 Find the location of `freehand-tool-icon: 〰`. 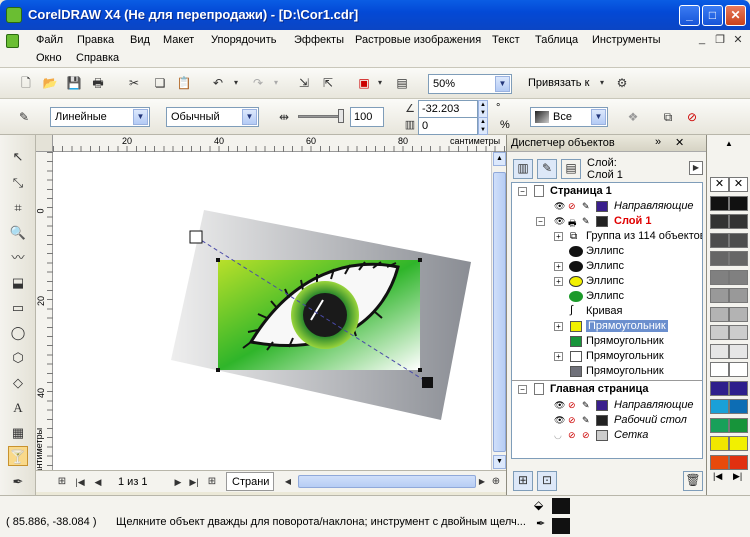

freehand-tool-icon: 〰 is located at coordinates (18, 258).